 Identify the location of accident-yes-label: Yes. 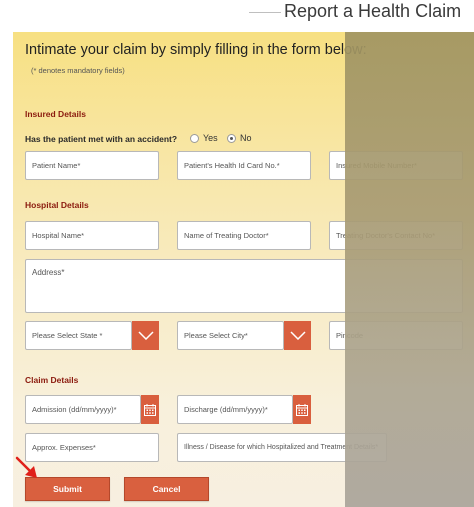
(210, 138).